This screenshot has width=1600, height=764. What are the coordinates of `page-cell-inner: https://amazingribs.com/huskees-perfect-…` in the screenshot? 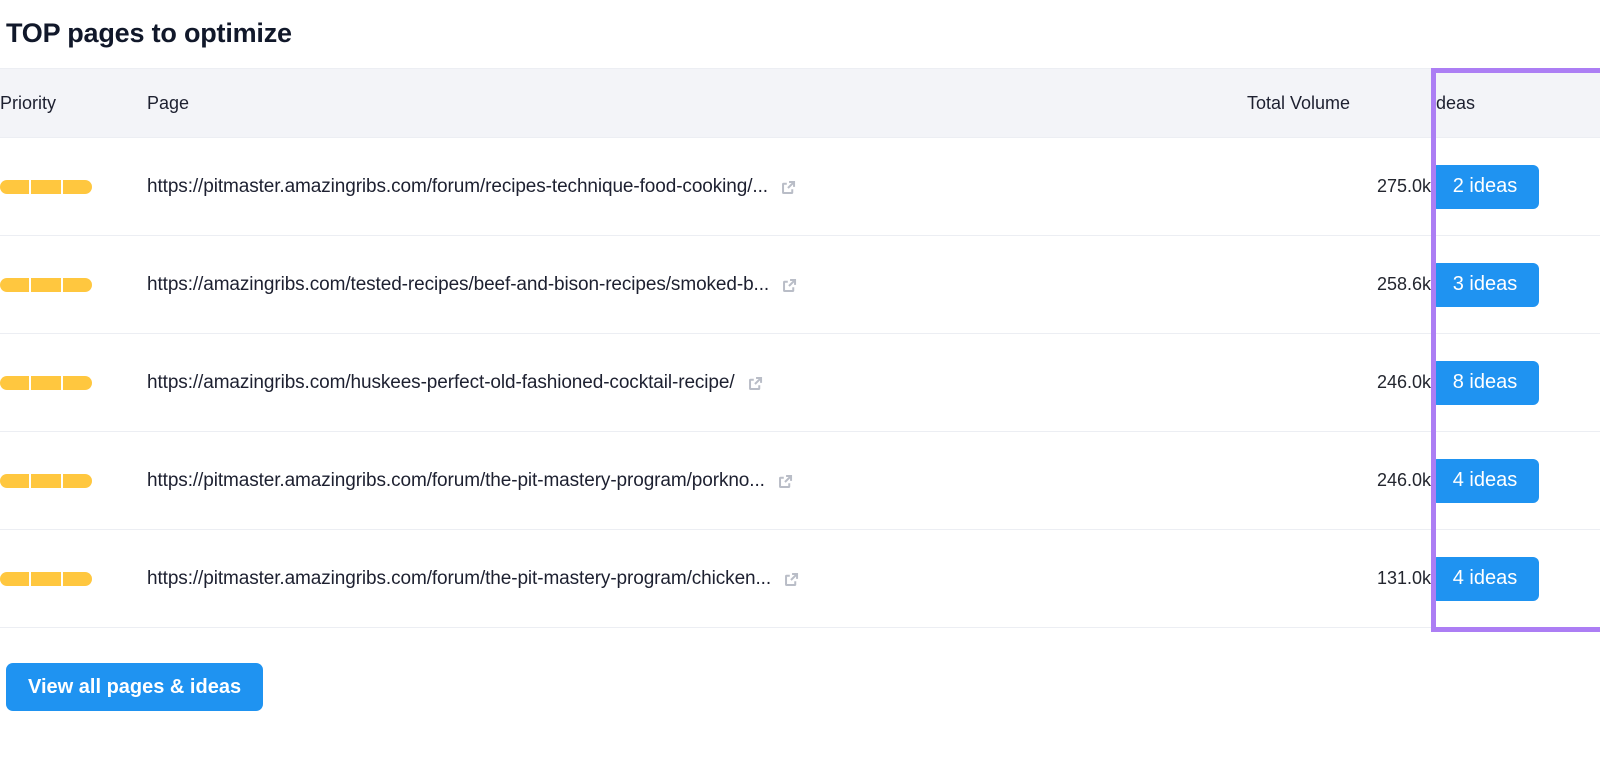 It's located at (697, 383).